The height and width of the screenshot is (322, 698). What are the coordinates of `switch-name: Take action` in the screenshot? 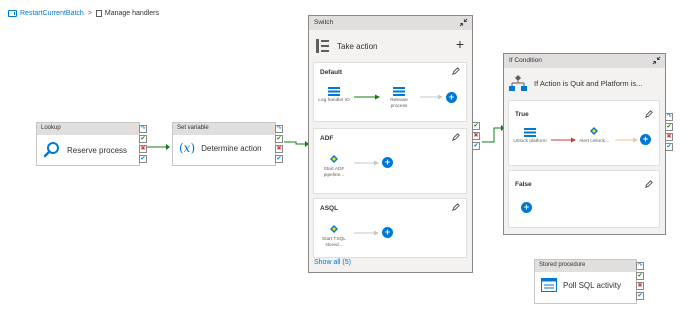 It's located at (357, 46).